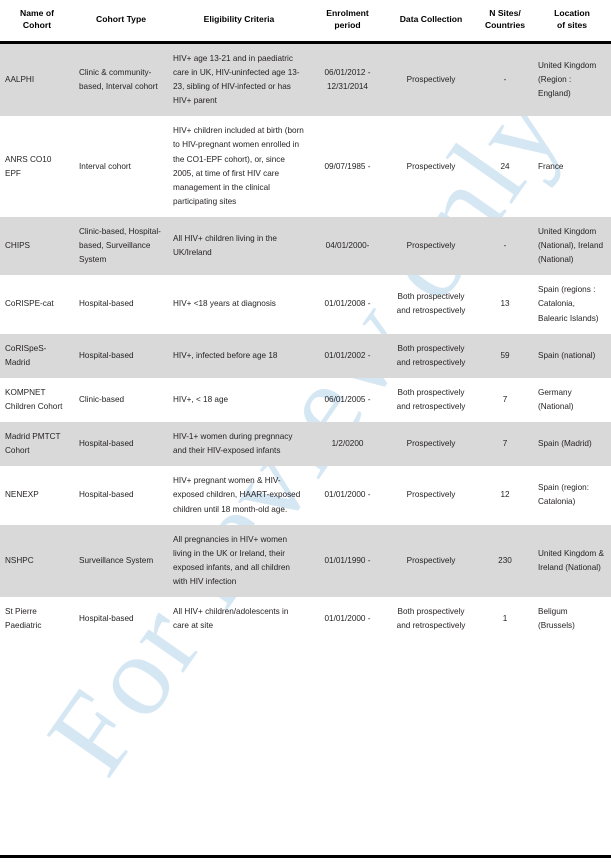 The image size is (611, 863). I want to click on cell-n_sites: 59, so click(505, 355).